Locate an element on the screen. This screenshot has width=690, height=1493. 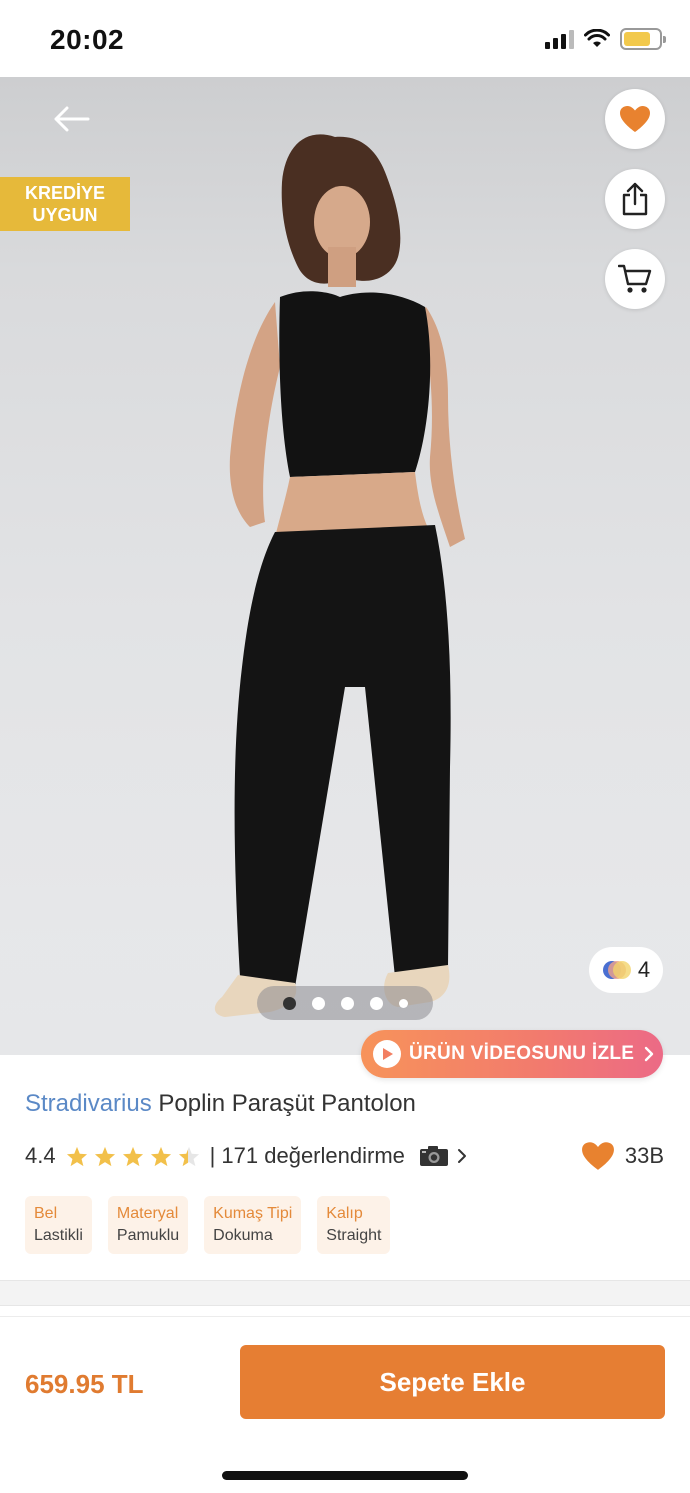
brand-link: Stradivarius is located at coordinates (88, 1103).